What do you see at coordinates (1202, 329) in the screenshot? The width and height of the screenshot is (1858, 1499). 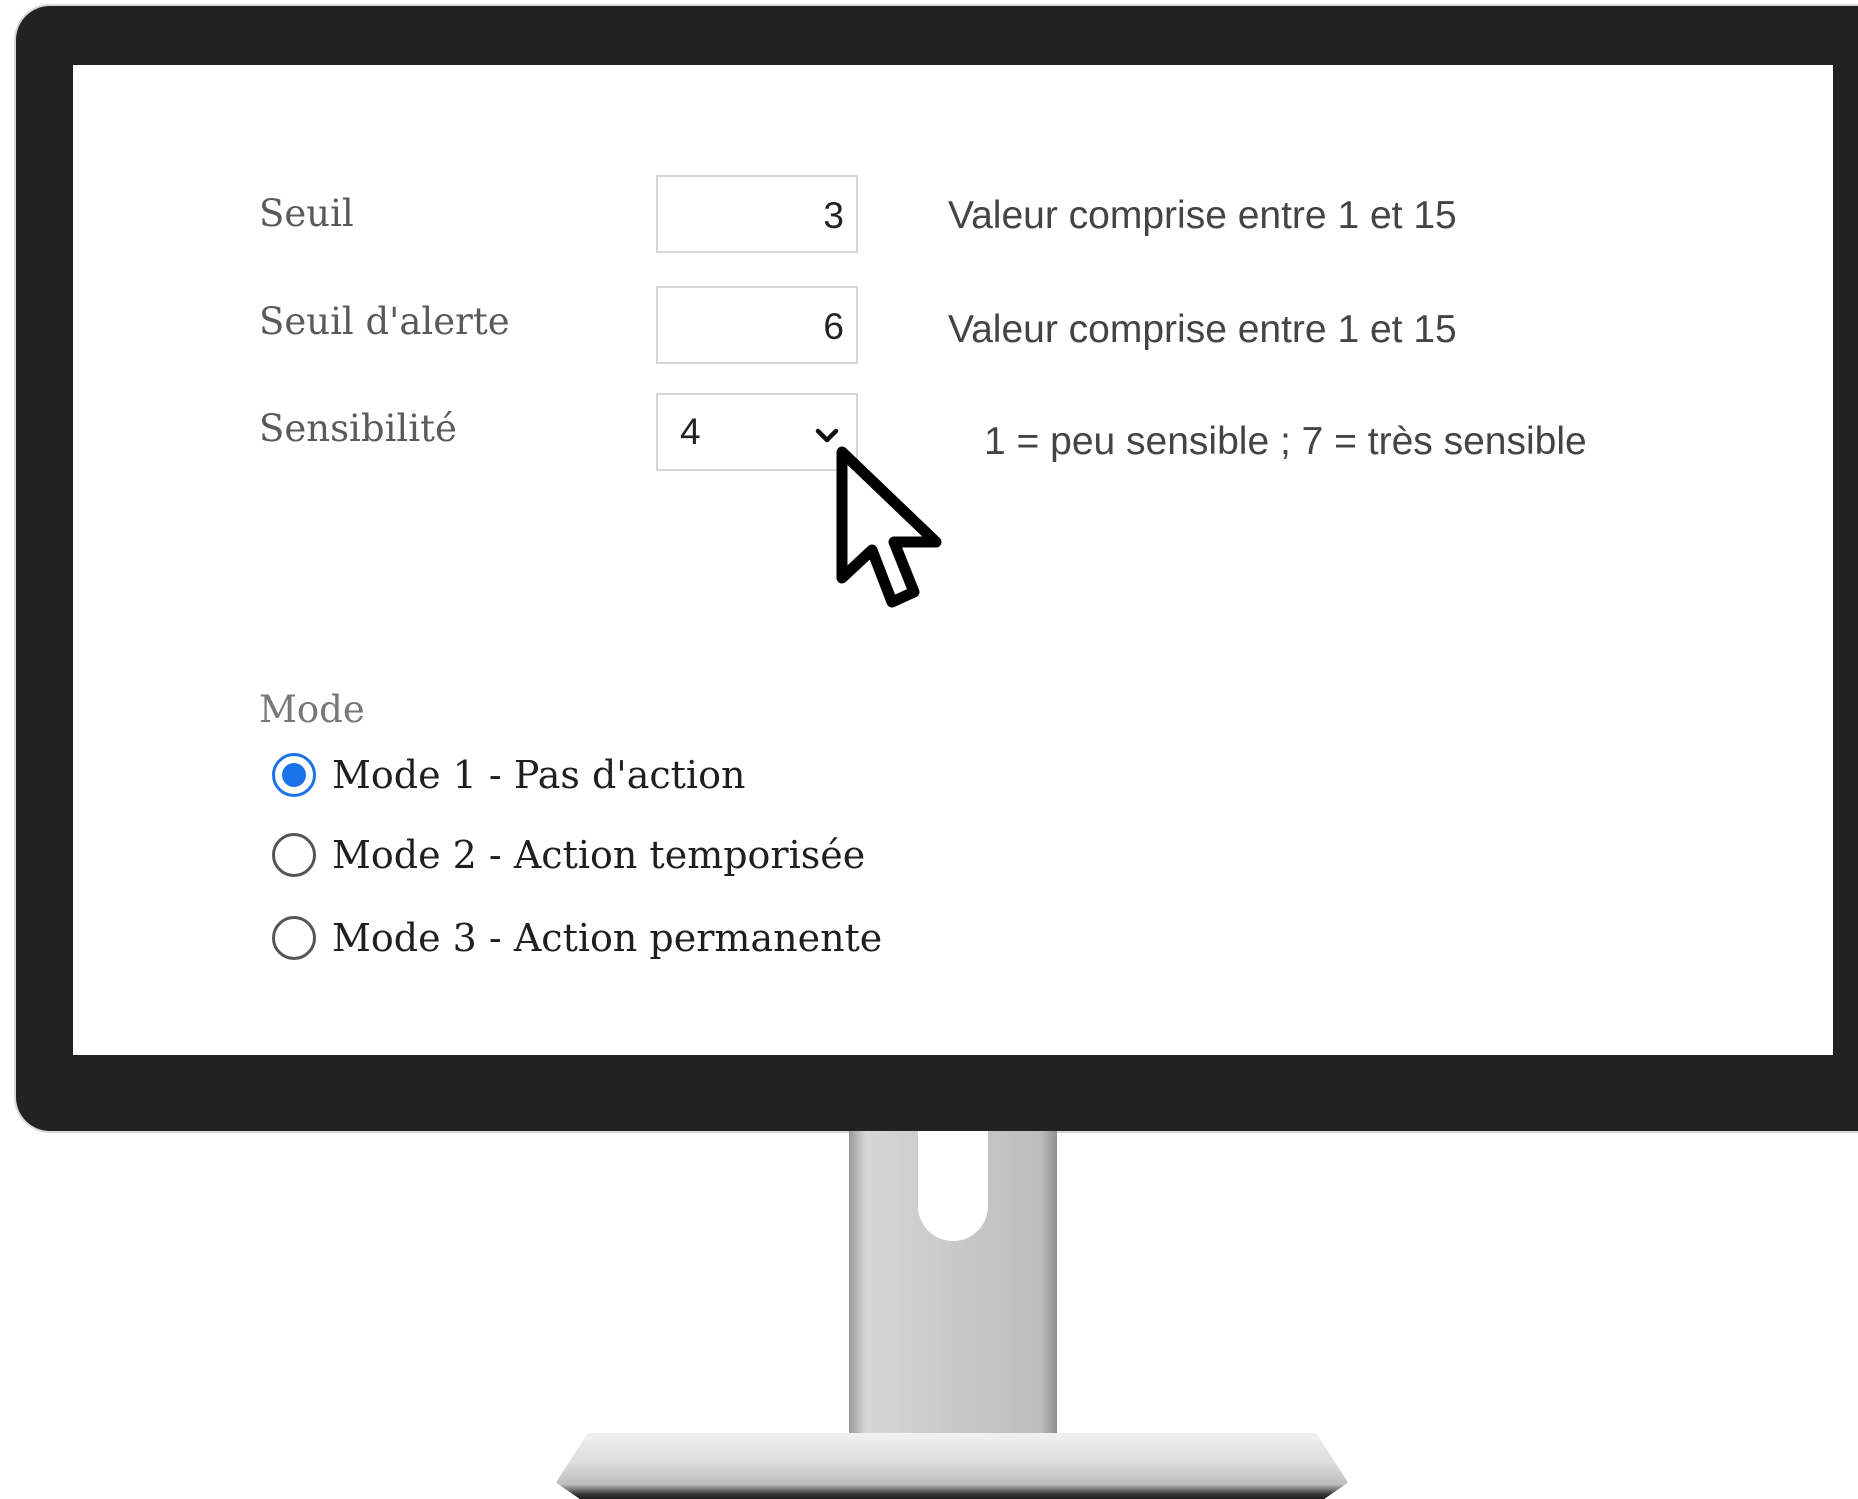 I see `seuil-alerte-hint: Valeur comprise entre 1 et 15` at bounding box center [1202, 329].